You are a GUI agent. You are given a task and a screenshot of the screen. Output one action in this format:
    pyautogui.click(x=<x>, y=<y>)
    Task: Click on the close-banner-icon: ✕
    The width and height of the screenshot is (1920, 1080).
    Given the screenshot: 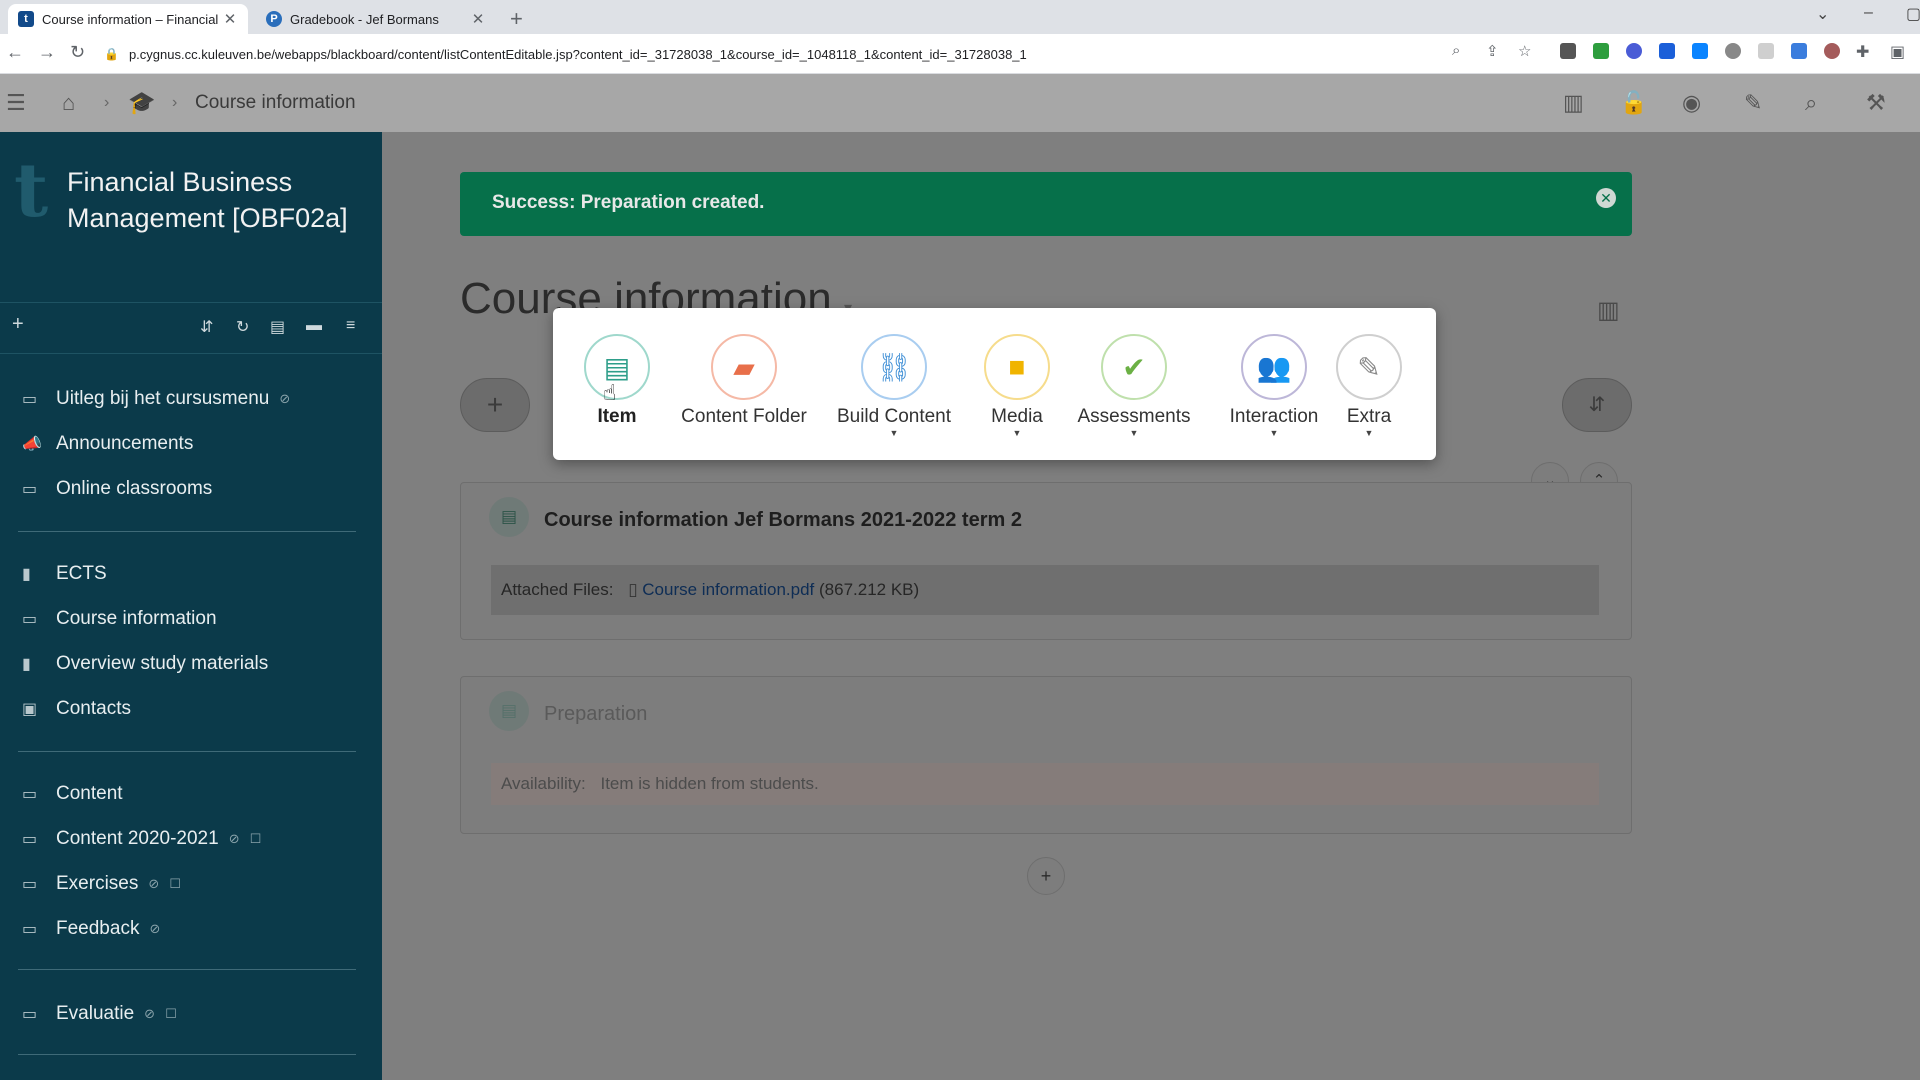 What is the action you would take?
    pyautogui.click(x=1606, y=198)
    